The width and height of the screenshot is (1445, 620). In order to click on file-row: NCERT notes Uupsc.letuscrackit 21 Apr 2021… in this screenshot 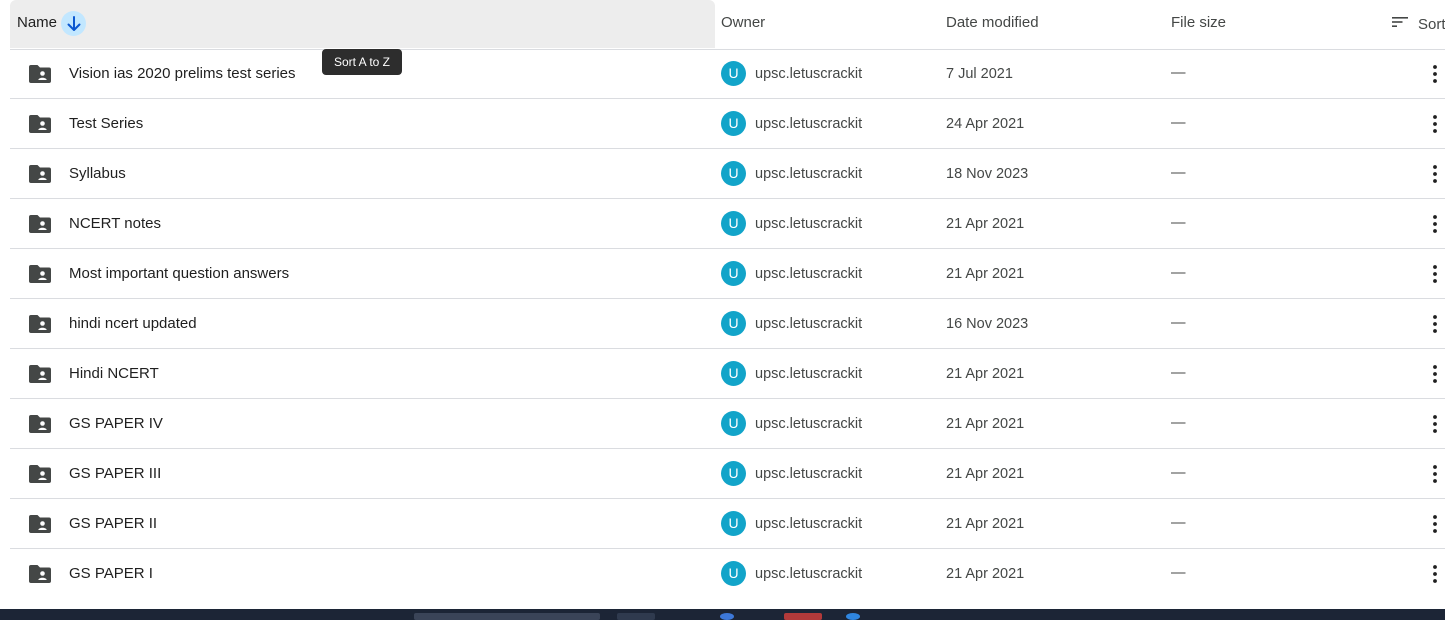, I will do `click(727, 224)`.